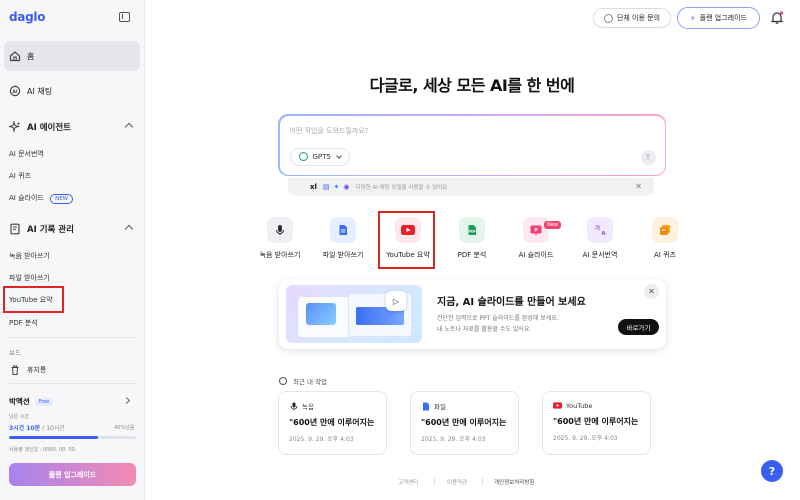 The height and width of the screenshot is (500, 800). I want to click on user-name-text: 박액션, so click(19, 401).